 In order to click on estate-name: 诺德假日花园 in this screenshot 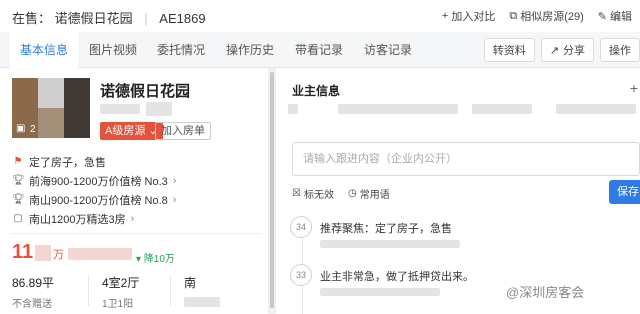, I will do `click(93, 18)`.